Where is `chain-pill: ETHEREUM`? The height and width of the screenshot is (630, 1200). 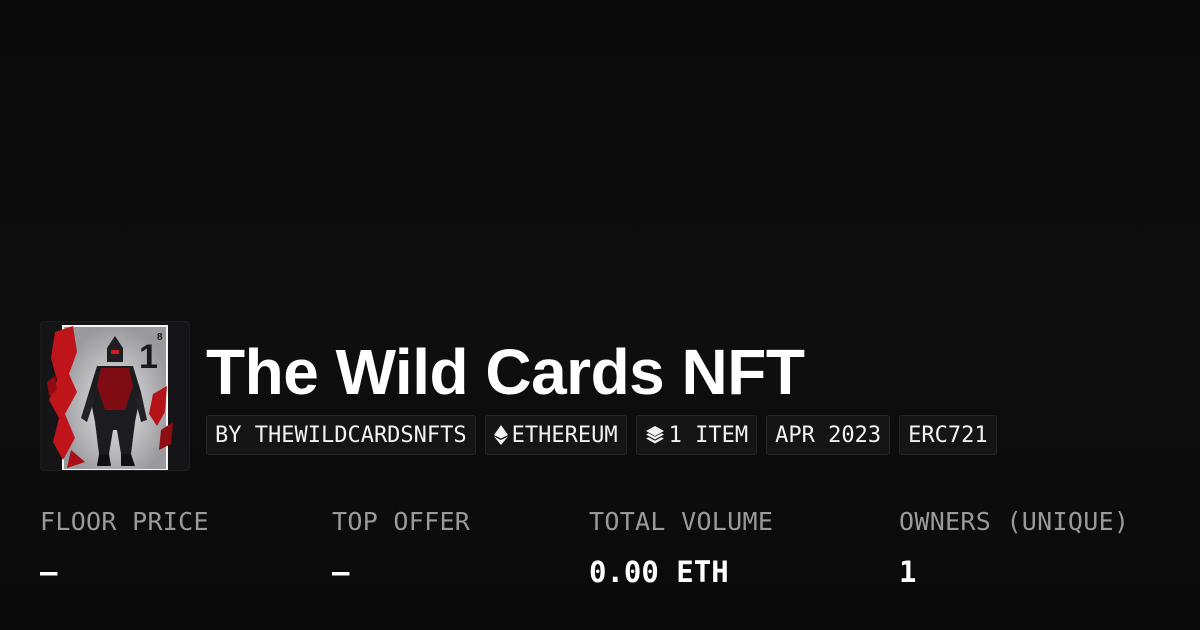 chain-pill: ETHEREUM is located at coordinates (555, 435).